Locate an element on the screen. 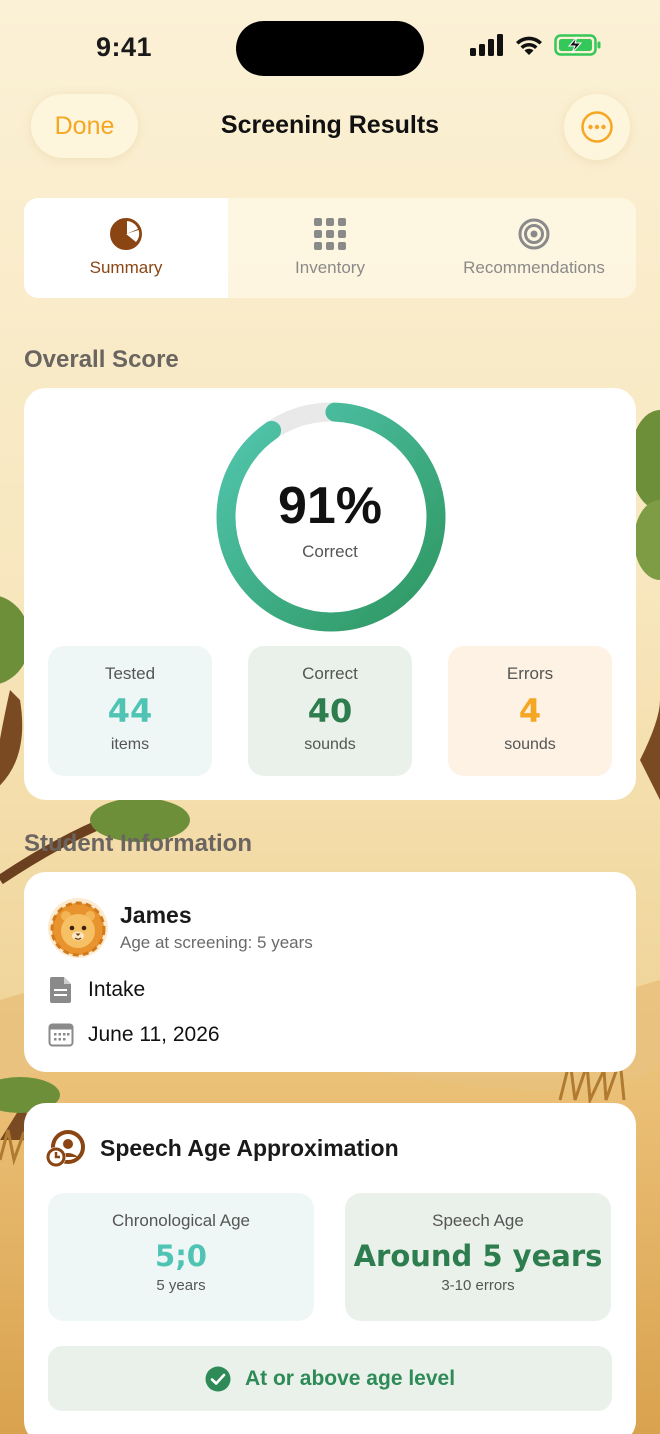  speech-age-value: Around 5 years is located at coordinates (478, 1256).